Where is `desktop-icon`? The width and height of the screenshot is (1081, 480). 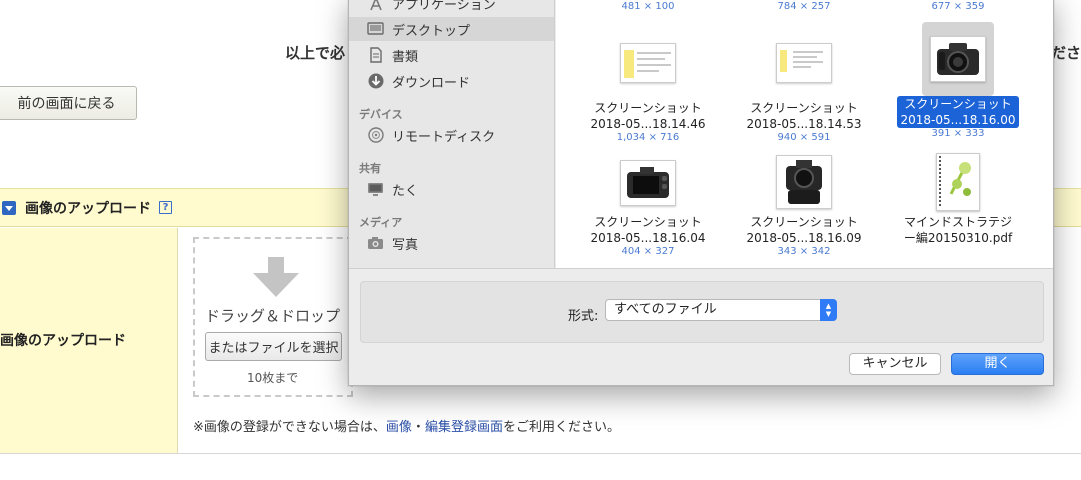 desktop-icon is located at coordinates (375, 29).